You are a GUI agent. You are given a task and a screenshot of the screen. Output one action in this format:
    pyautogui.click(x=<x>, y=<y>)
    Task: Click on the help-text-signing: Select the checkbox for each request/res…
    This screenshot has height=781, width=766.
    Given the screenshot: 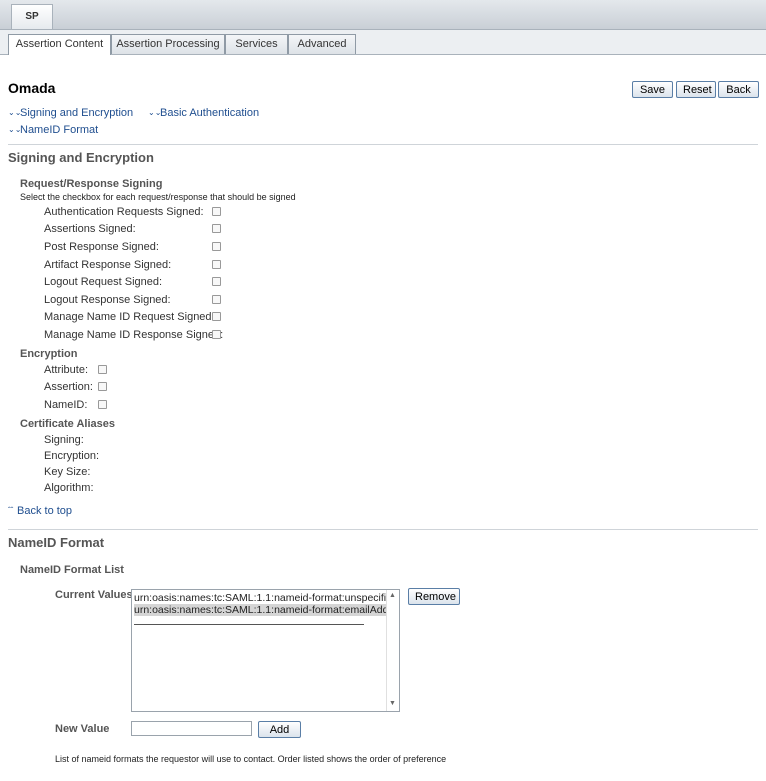 What is the action you would take?
    pyautogui.click(x=158, y=197)
    